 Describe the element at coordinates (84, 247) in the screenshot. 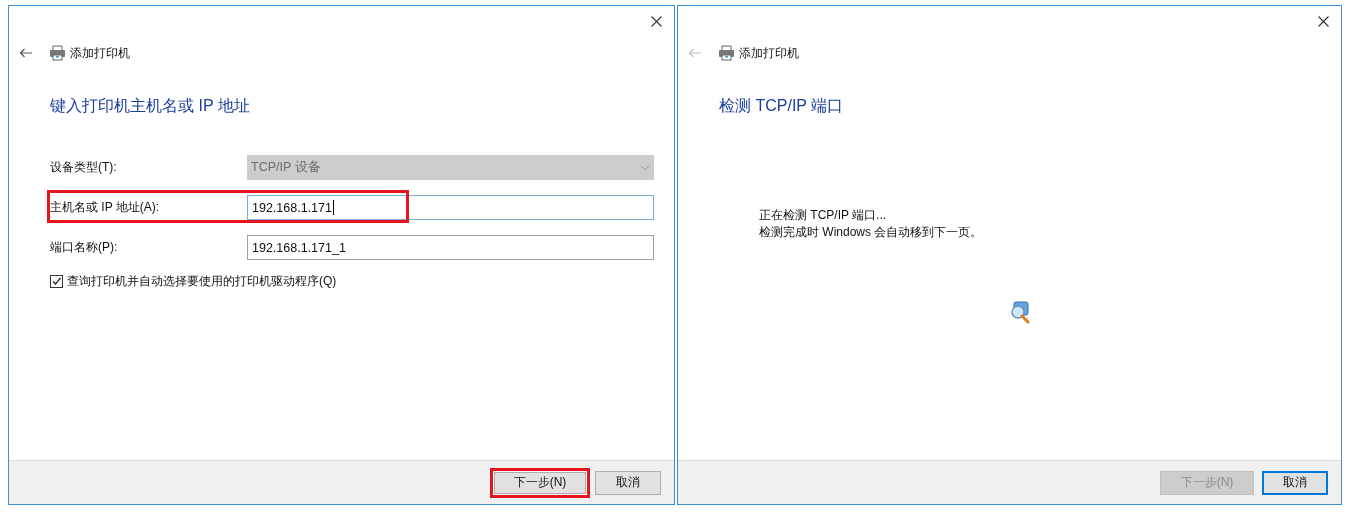

I see `field-label: 端口名称(P):` at that location.